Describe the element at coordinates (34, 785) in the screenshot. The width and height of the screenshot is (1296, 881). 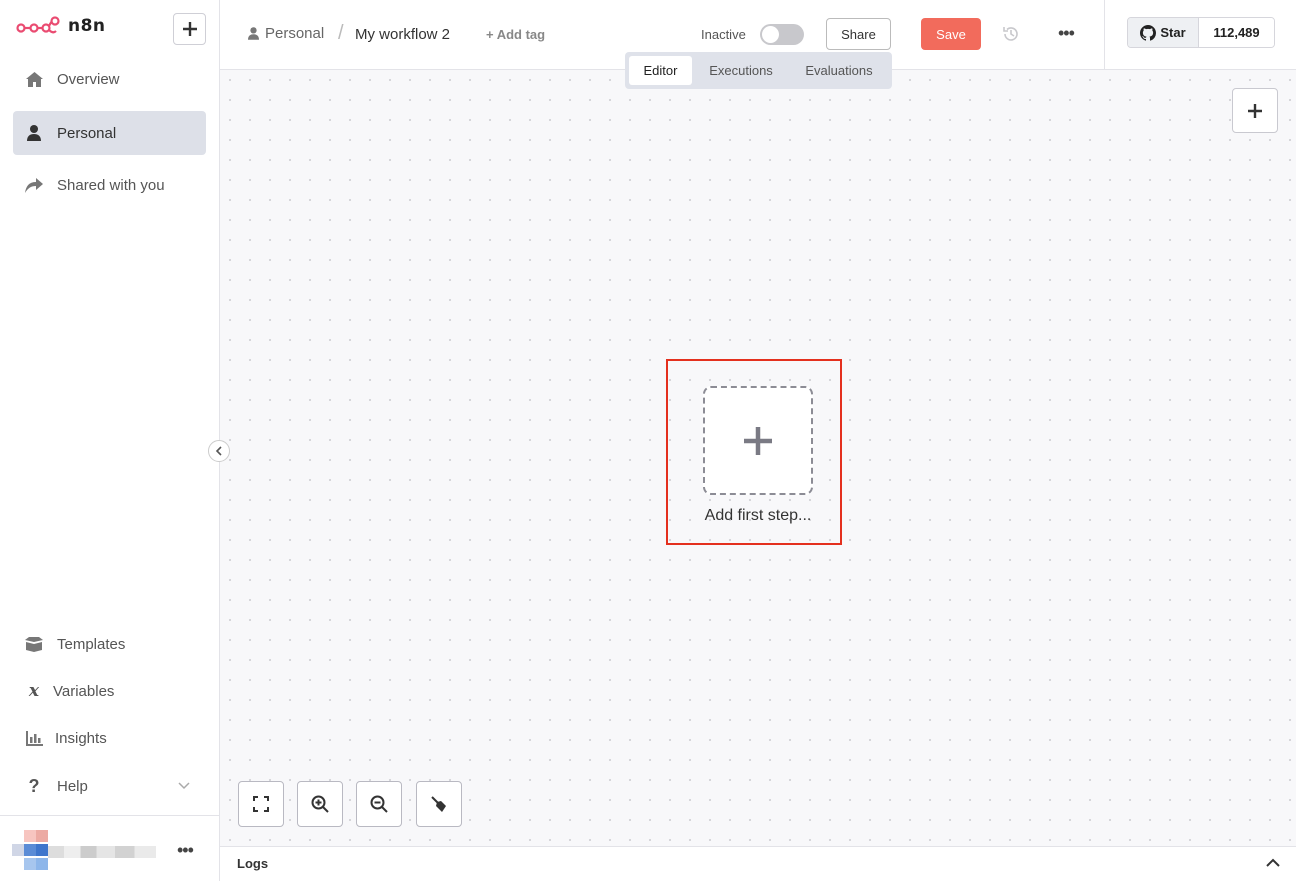
I see `question-icon: ?` at that location.